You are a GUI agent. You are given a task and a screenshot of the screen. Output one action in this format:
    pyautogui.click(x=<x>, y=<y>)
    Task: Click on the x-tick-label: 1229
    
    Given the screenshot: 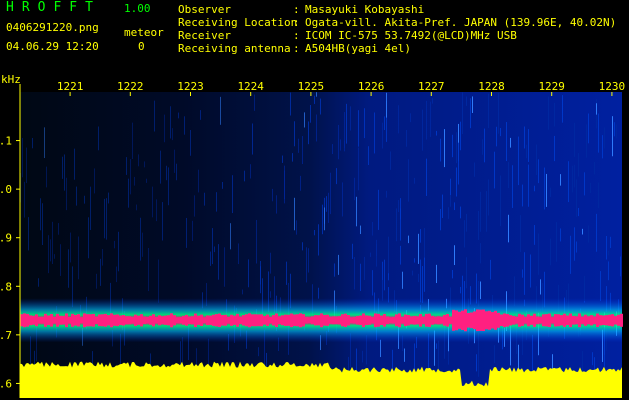 What is the action you would take?
    pyautogui.click(x=551, y=86)
    